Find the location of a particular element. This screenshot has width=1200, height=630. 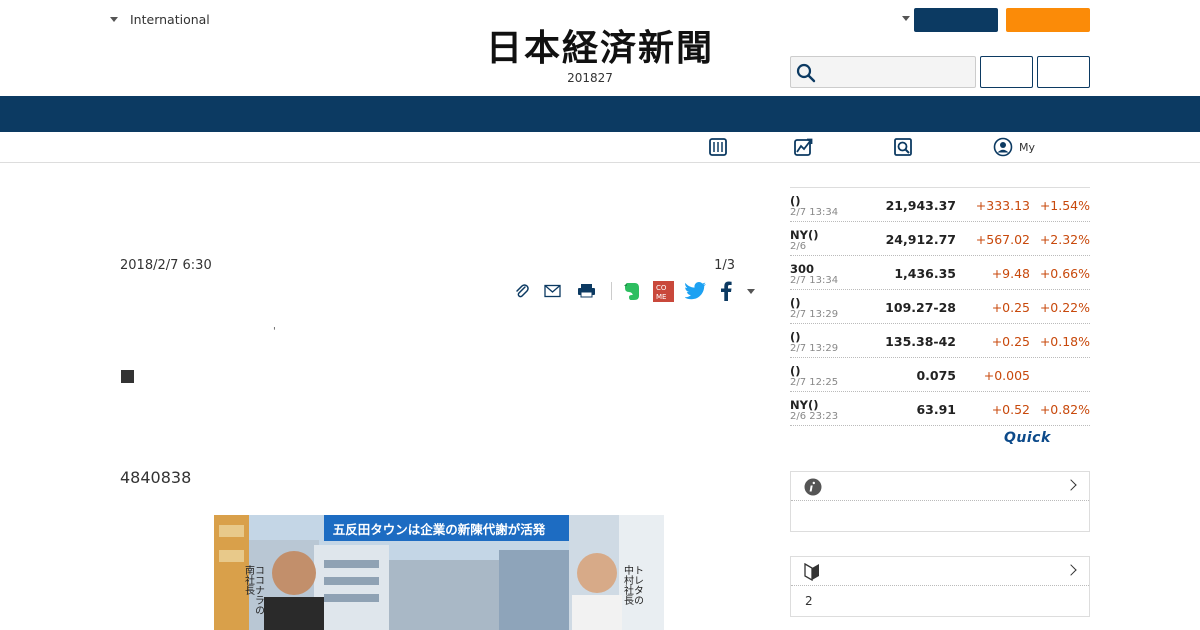

market-row: NY() 2/6 23:23 63.91 +0.52 +0.82% is located at coordinates (940, 409).